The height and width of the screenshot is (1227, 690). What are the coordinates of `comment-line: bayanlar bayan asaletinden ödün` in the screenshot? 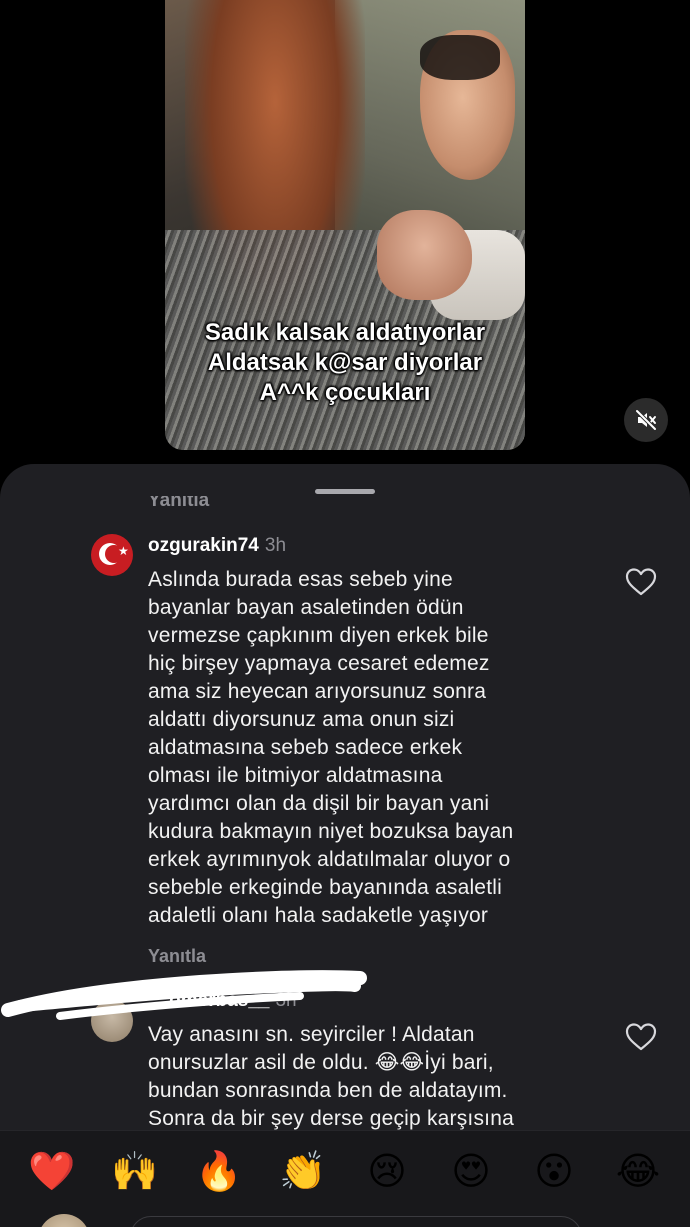 It's located at (306, 607).